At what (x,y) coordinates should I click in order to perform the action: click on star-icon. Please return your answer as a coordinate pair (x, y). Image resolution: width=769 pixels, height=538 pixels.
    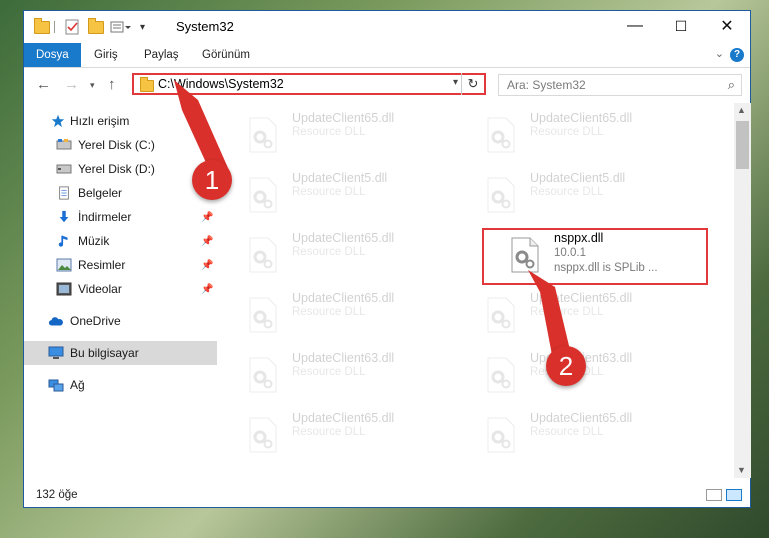
    Looking at the image, I should click on (58, 121).